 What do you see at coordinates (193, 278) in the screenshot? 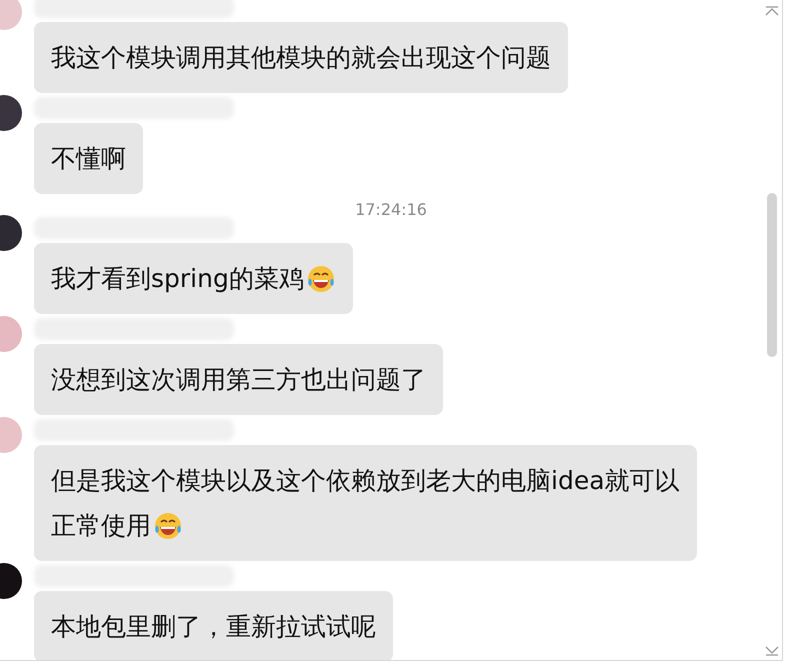
I see `message-bubble: 我才看到spring的菜鸡` at bounding box center [193, 278].